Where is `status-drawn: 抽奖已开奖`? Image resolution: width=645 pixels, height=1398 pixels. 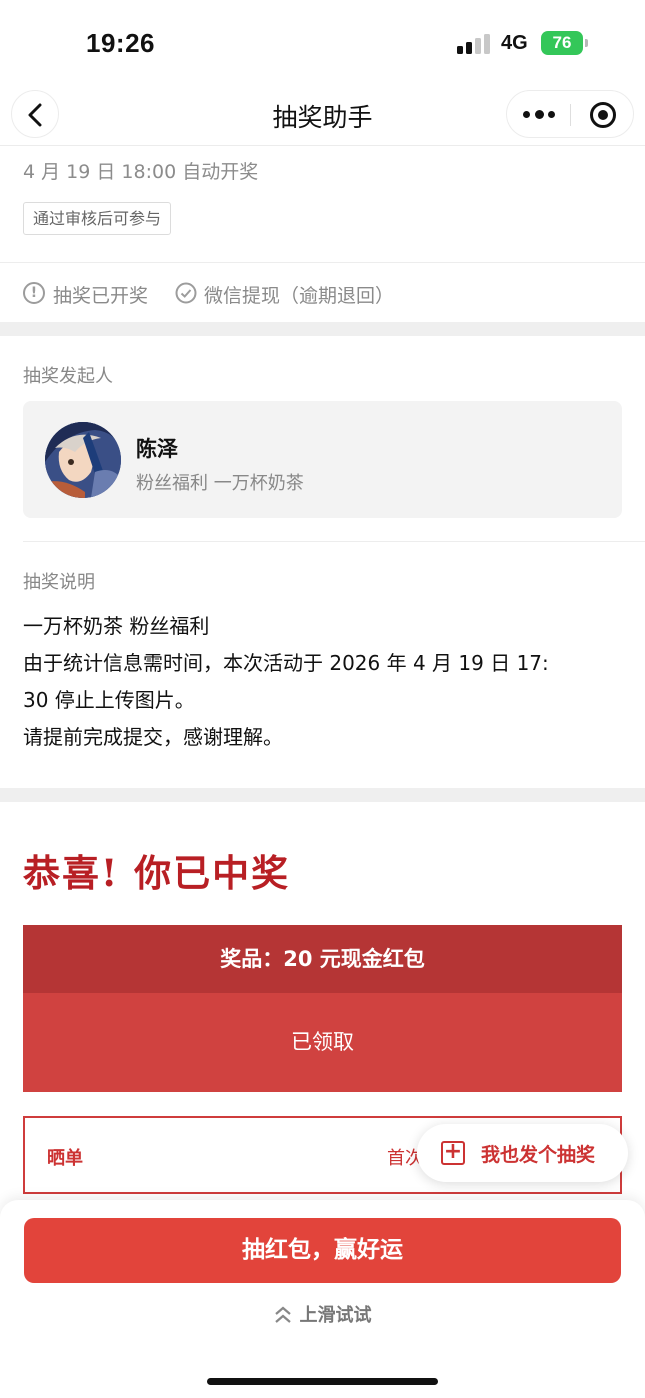 status-drawn: 抽奖已开奖 is located at coordinates (101, 296).